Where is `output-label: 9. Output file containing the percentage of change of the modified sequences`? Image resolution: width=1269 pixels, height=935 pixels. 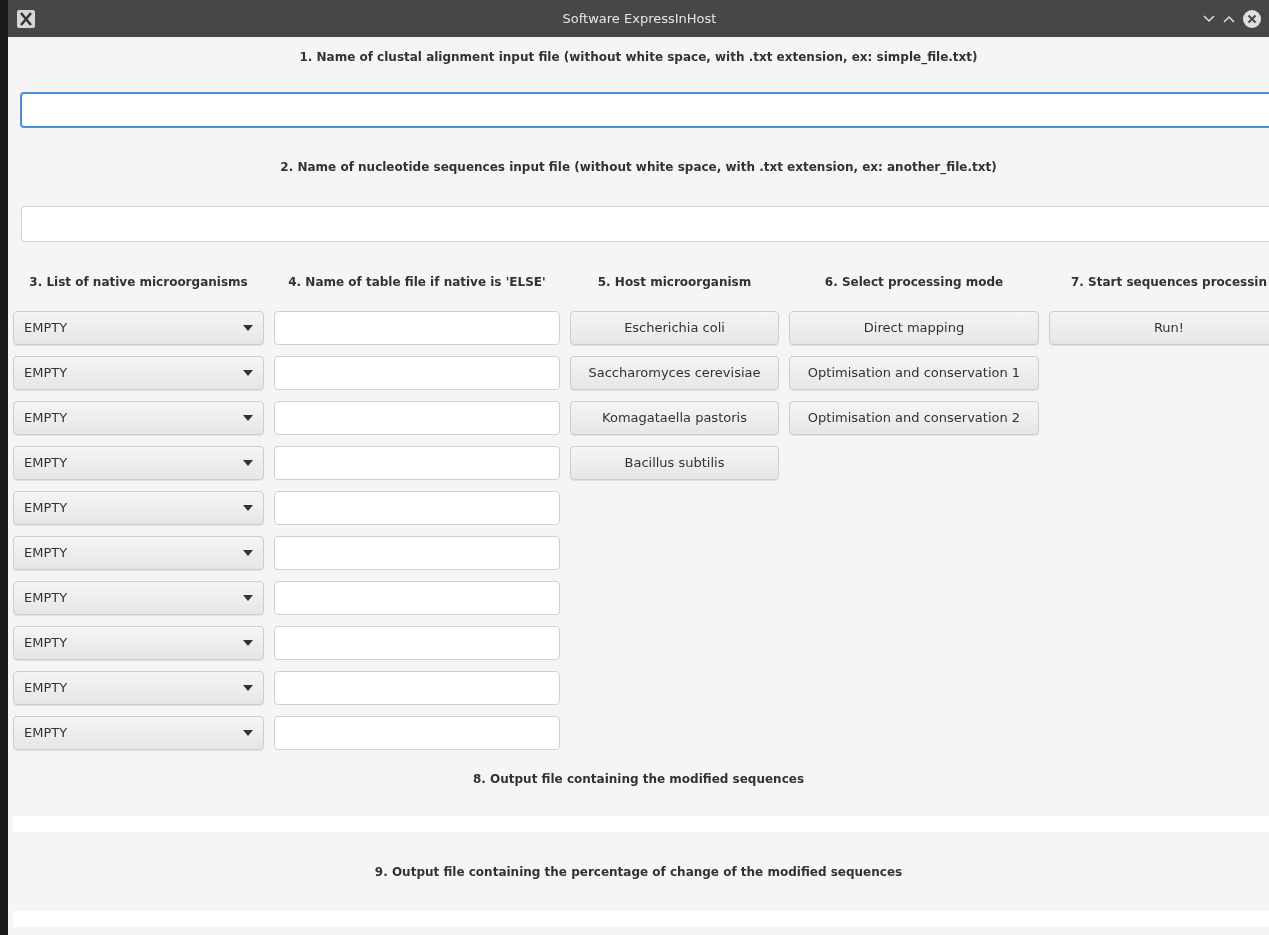
output-label: 9. Output file containing the percentage of change of the modified sequences is located at coordinates (638, 872).